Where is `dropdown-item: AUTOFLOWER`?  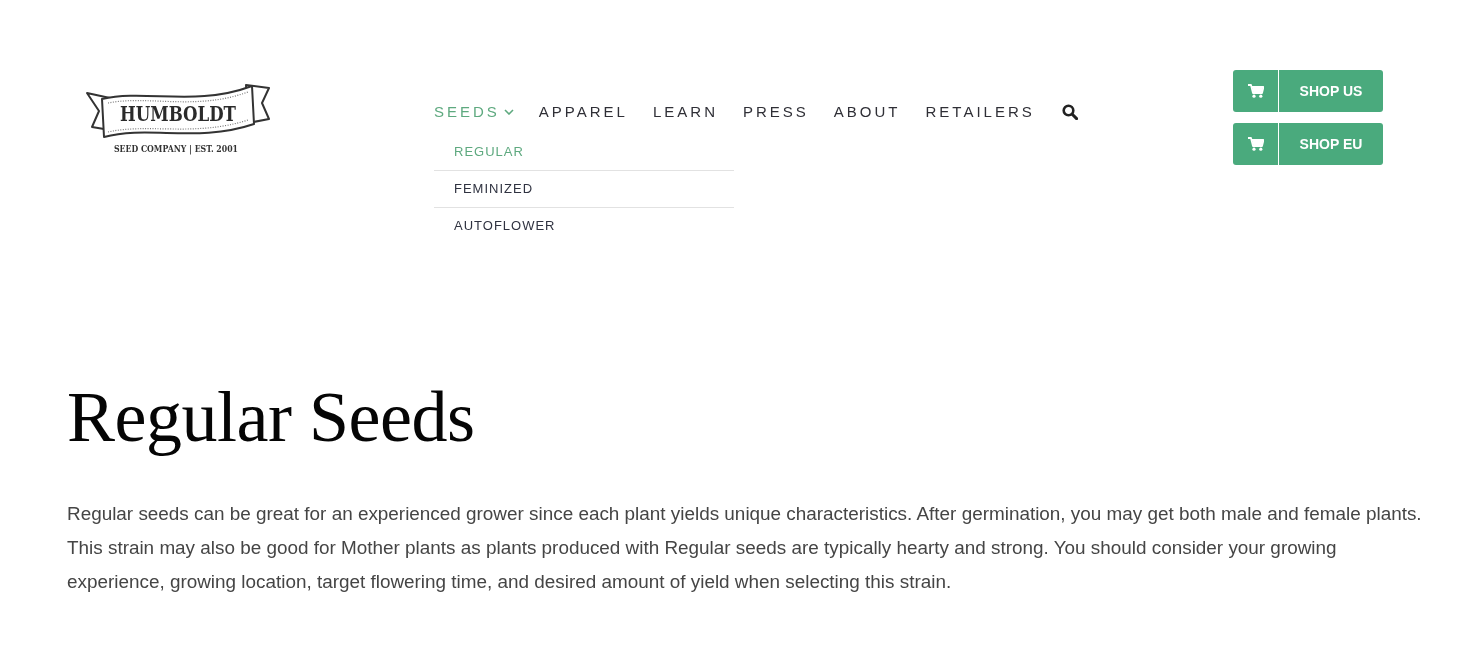
dropdown-item: AUTOFLOWER is located at coordinates (584, 225).